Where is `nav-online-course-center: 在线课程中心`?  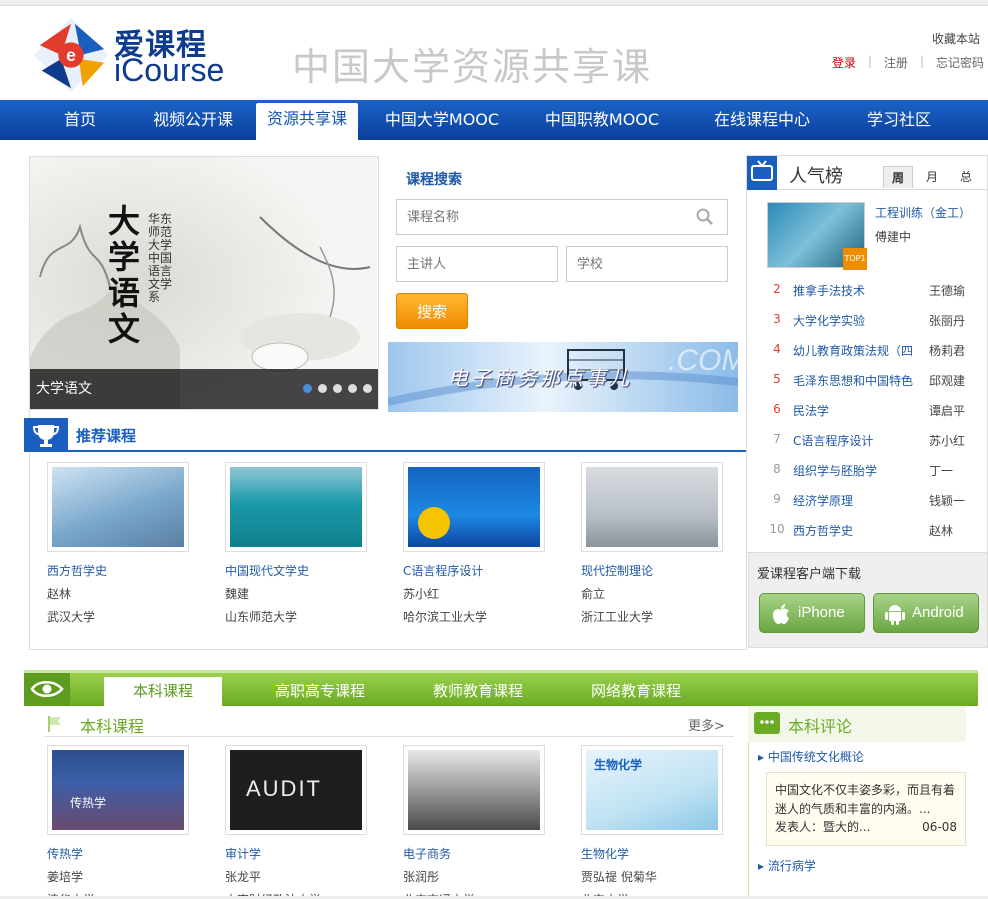 nav-online-course-center: 在线课程中心 is located at coordinates (762, 120).